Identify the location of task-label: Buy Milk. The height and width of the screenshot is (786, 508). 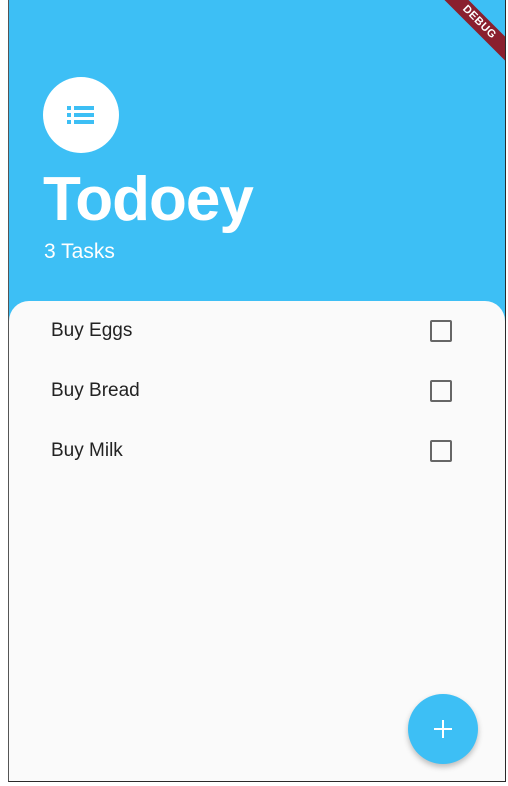
(87, 450).